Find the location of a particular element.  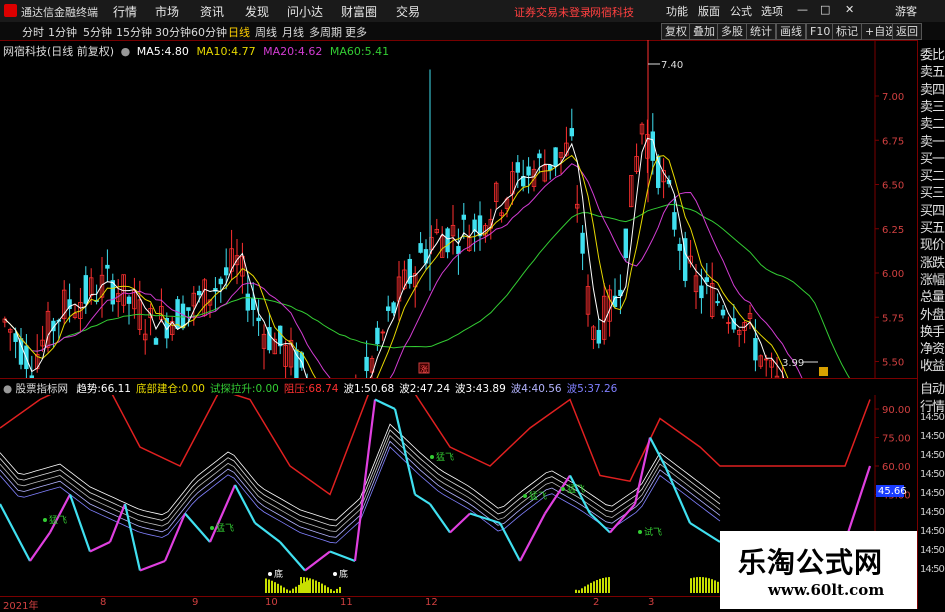

side-label-24: 14:50 is located at coordinates (932, 474).